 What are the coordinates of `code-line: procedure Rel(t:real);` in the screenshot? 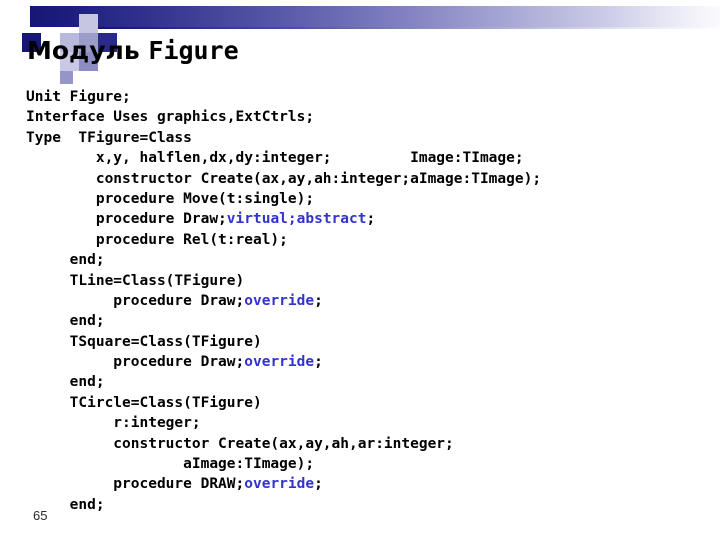 It's located at (371, 240).